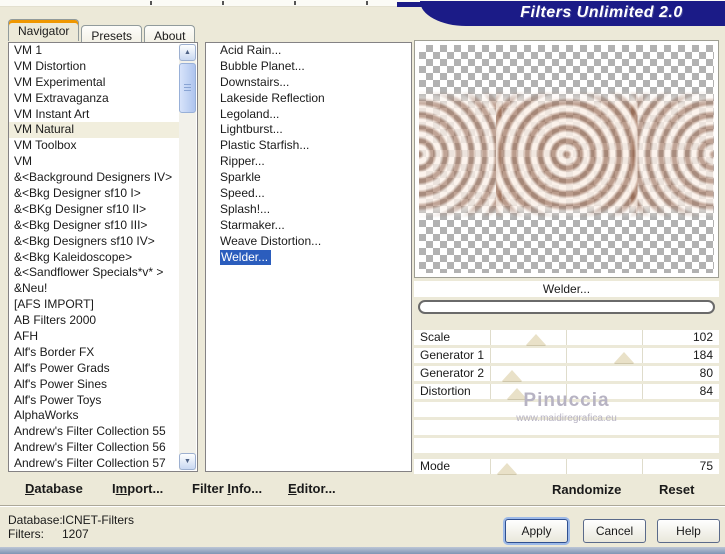  Describe the element at coordinates (187, 257) in the screenshot. I see `category-scrollbar: ▲ ▼` at that location.